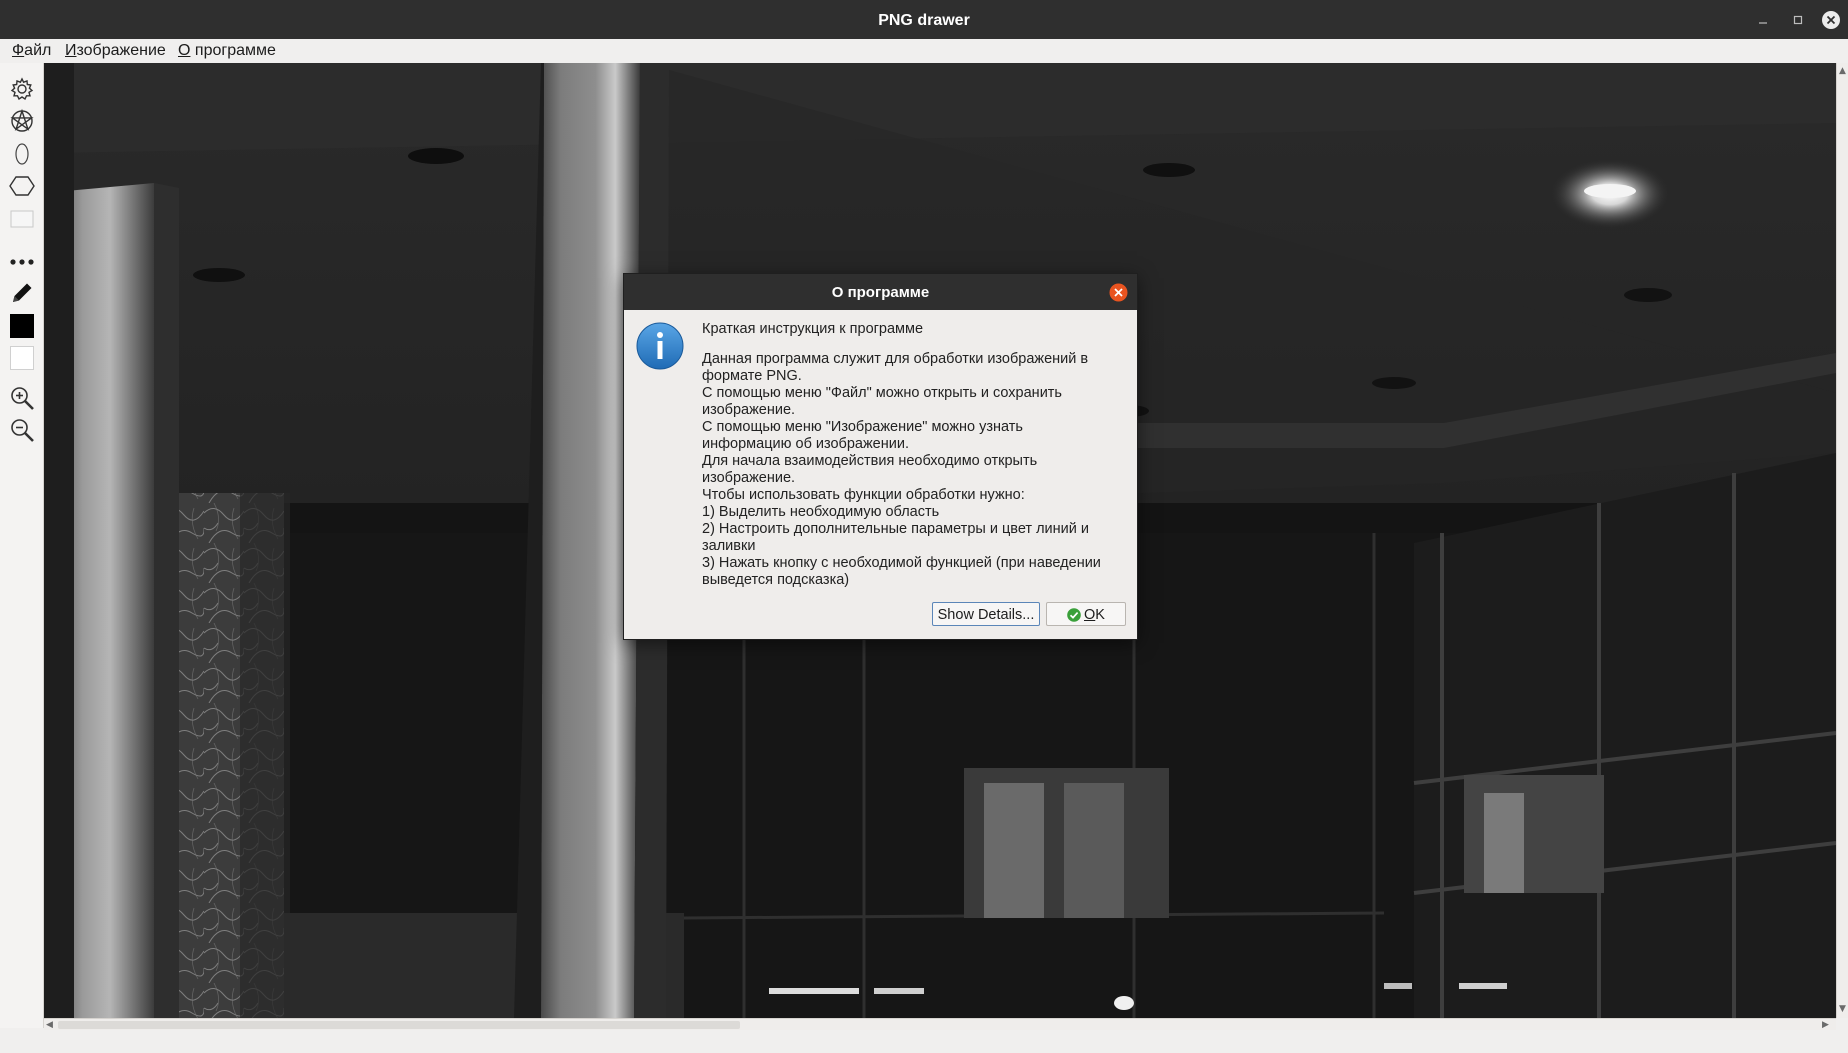 The image size is (1848, 1053). Describe the element at coordinates (399, 1025) in the screenshot. I see `horizontal-scroll-thumb` at that location.